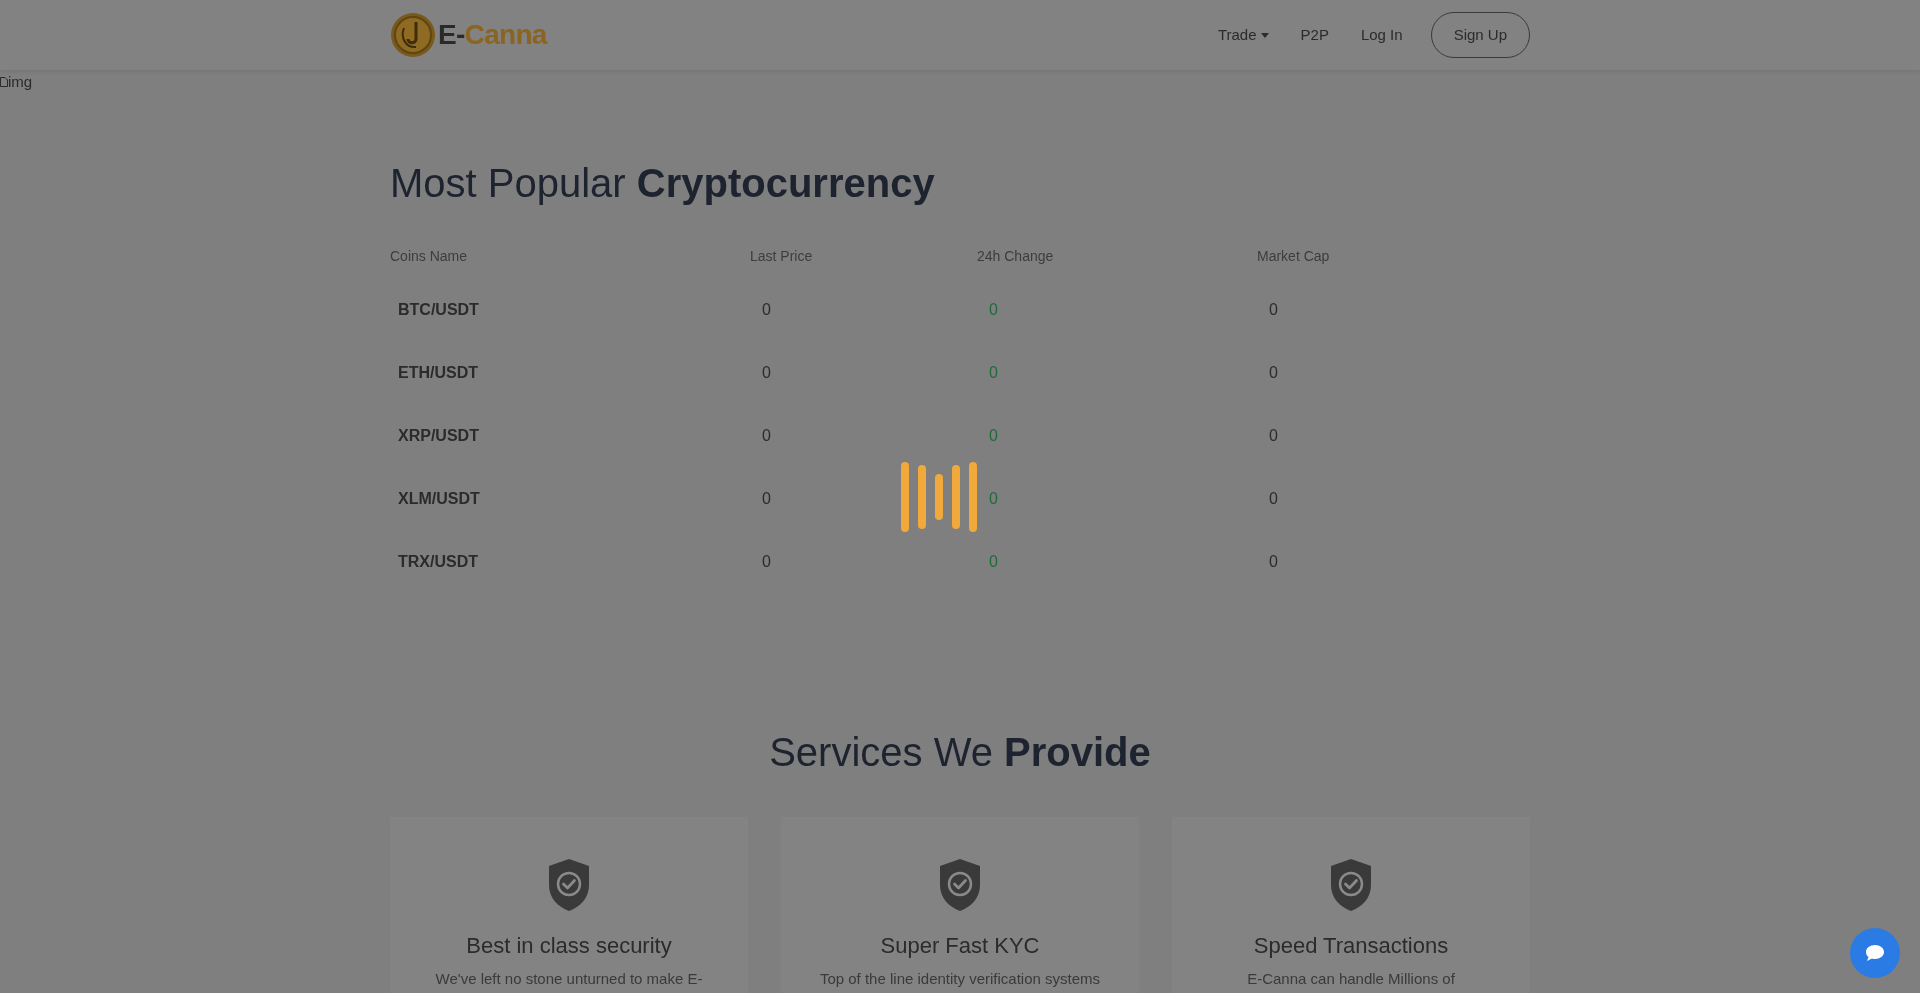 This screenshot has width=1920, height=993. I want to click on coin-pair: ETH/USDT, so click(438, 372).